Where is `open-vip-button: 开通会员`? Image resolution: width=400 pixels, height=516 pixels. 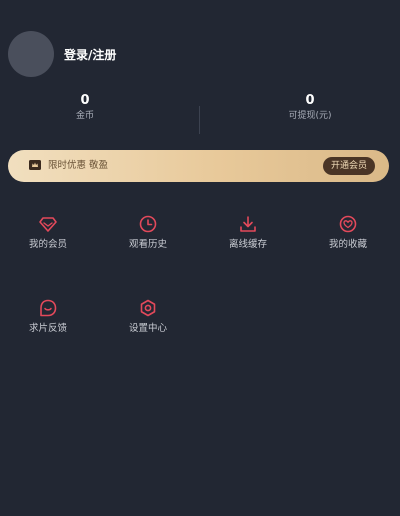
open-vip-button: 开通会员 is located at coordinates (348, 166).